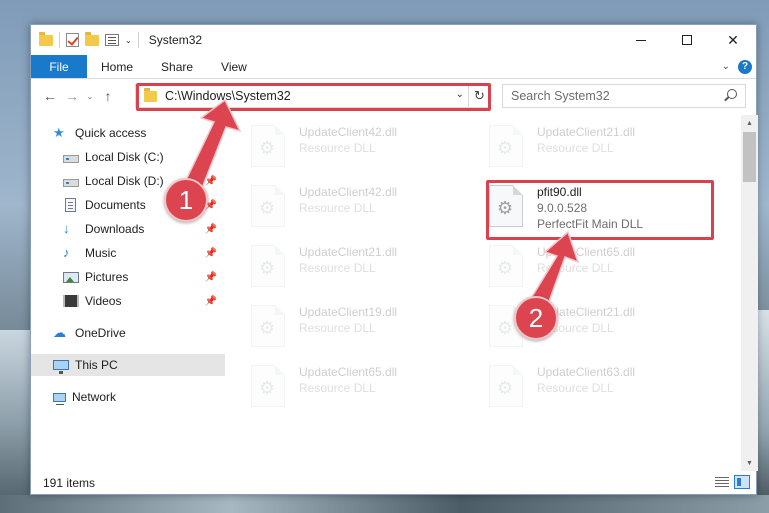 This screenshot has width=769, height=513. What do you see at coordinates (228, 96) in the screenshot?
I see `address-path: C:\Windows\System32` at bounding box center [228, 96].